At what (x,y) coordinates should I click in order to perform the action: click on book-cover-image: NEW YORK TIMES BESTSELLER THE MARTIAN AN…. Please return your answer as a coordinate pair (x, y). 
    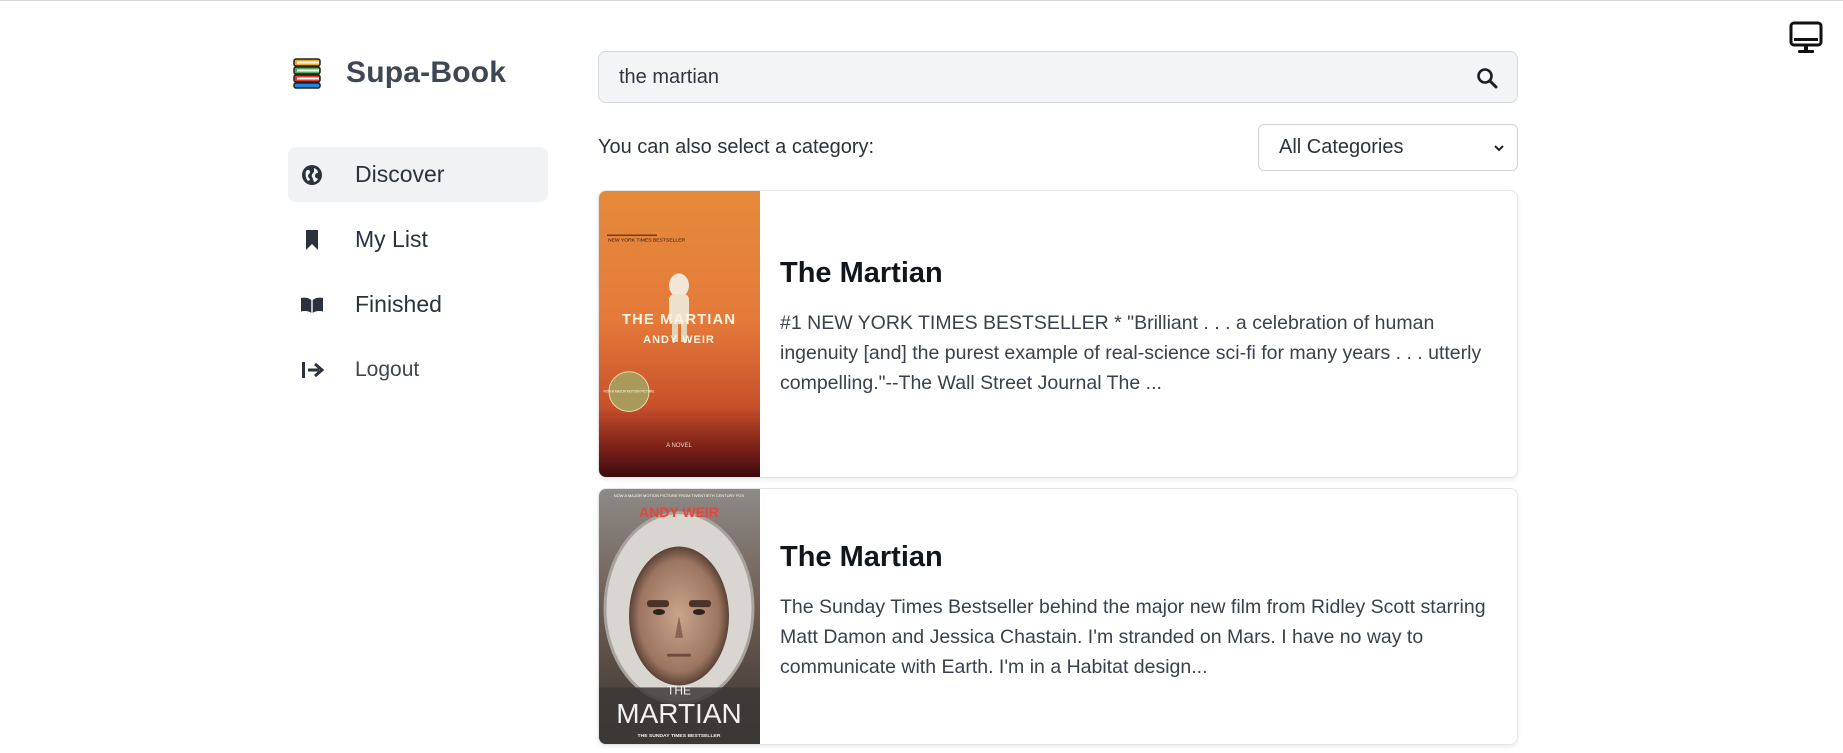
    Looking at the image, I should click on (679, 334).